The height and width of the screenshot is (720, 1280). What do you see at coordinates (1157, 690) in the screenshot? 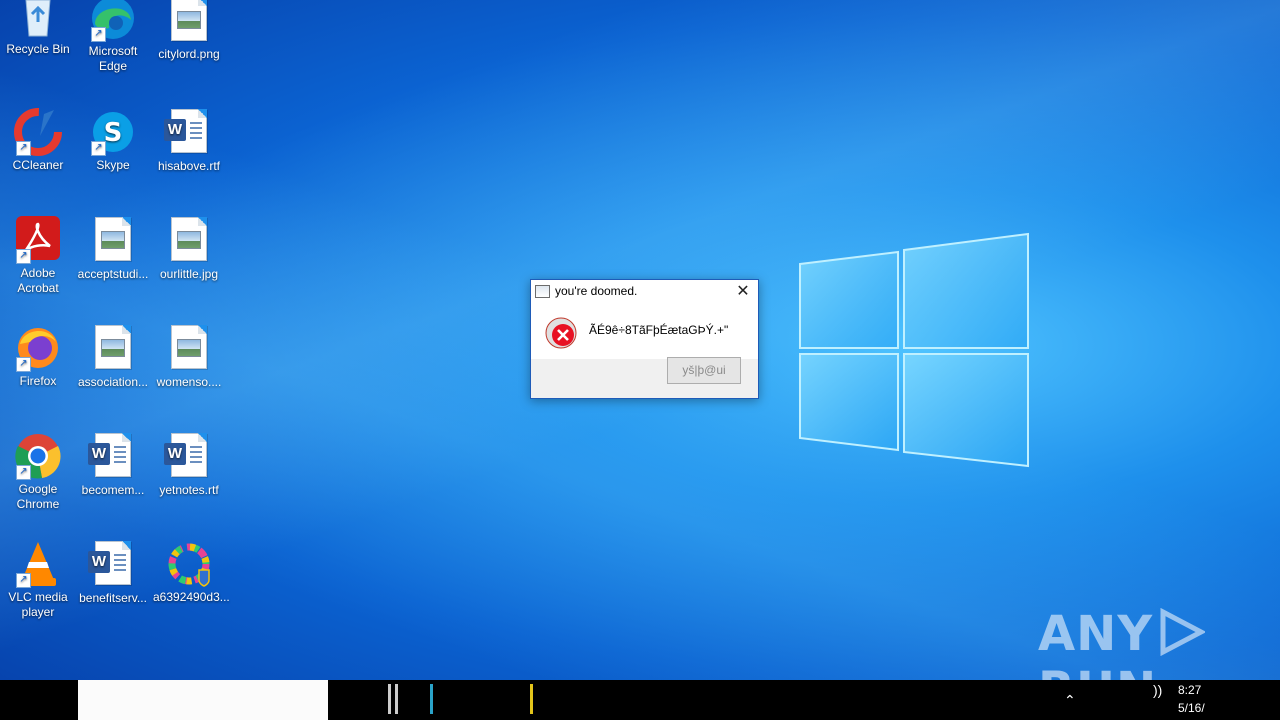
I see `network-icon: ))` at bounding box center [1157, 690].